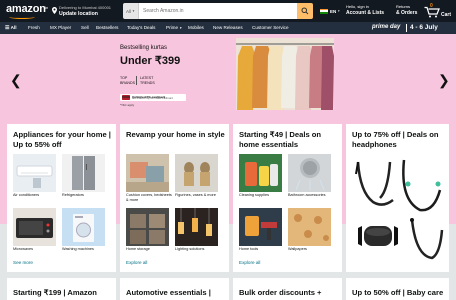  I want to click on nav-item-bestsellers: Bestsellers, so click(107, 27).